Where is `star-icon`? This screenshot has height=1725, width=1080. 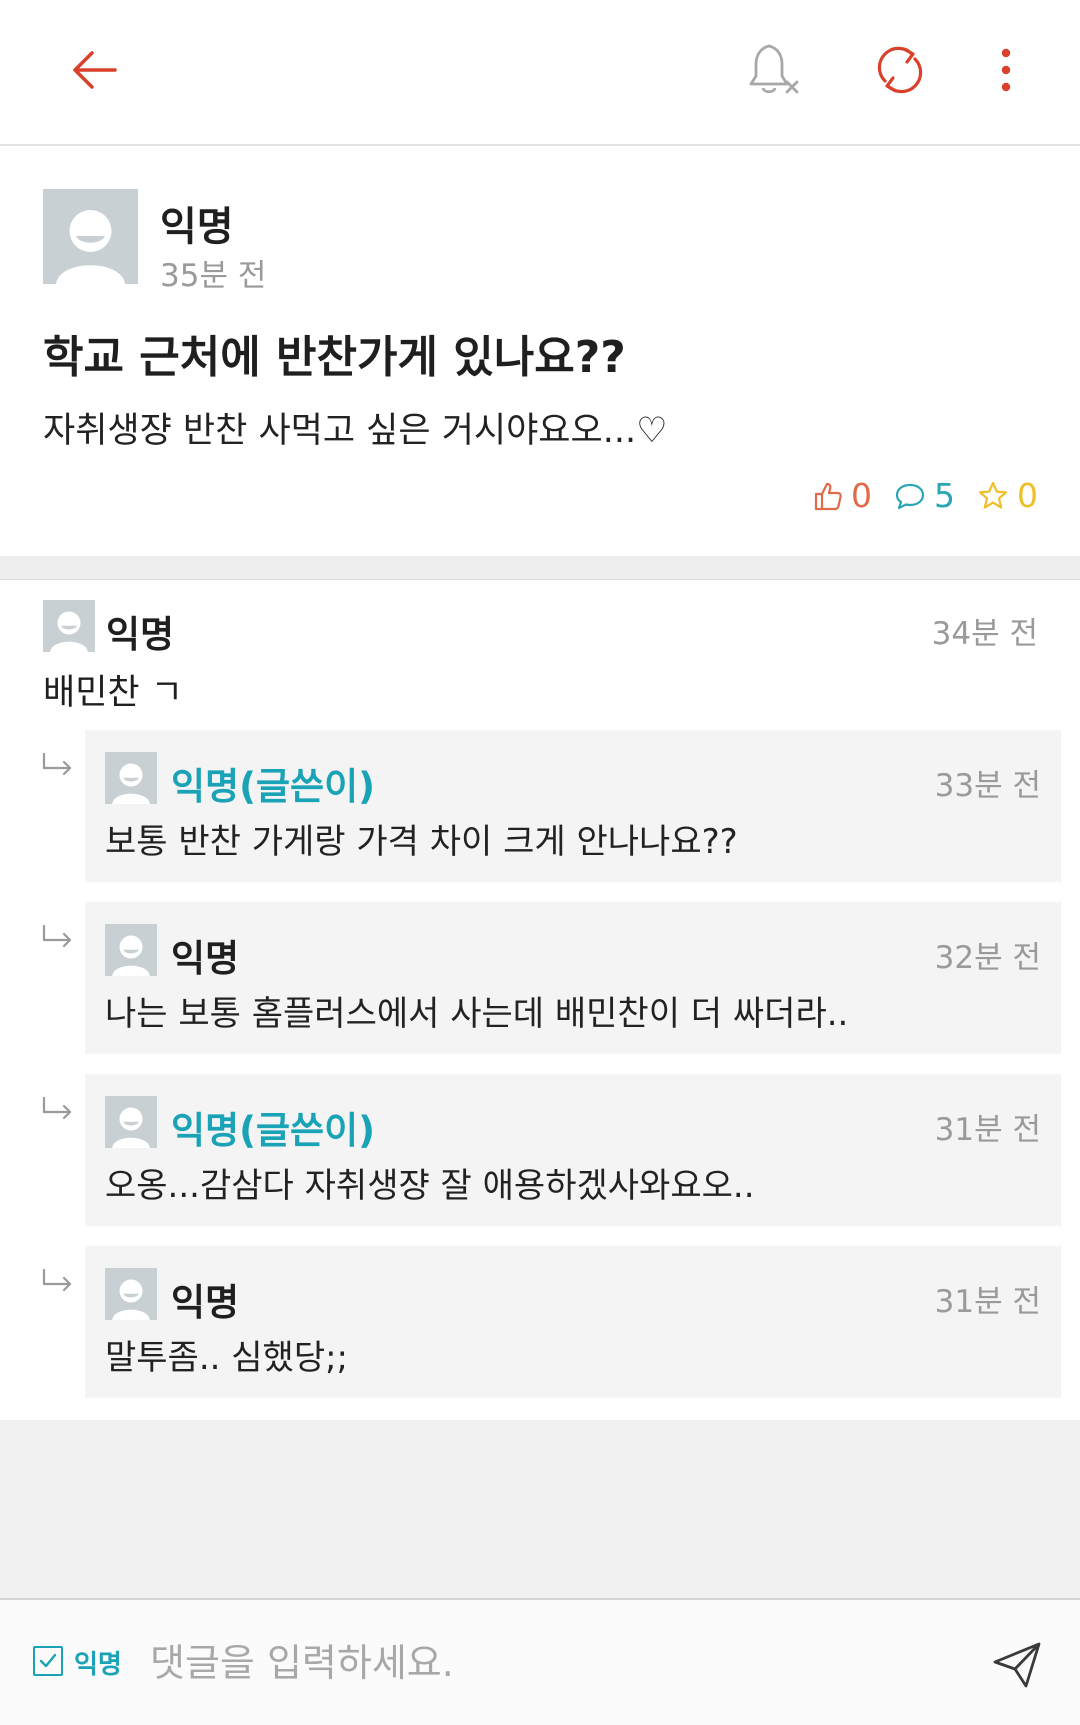
star-icon is located at coordinates (993, 495).